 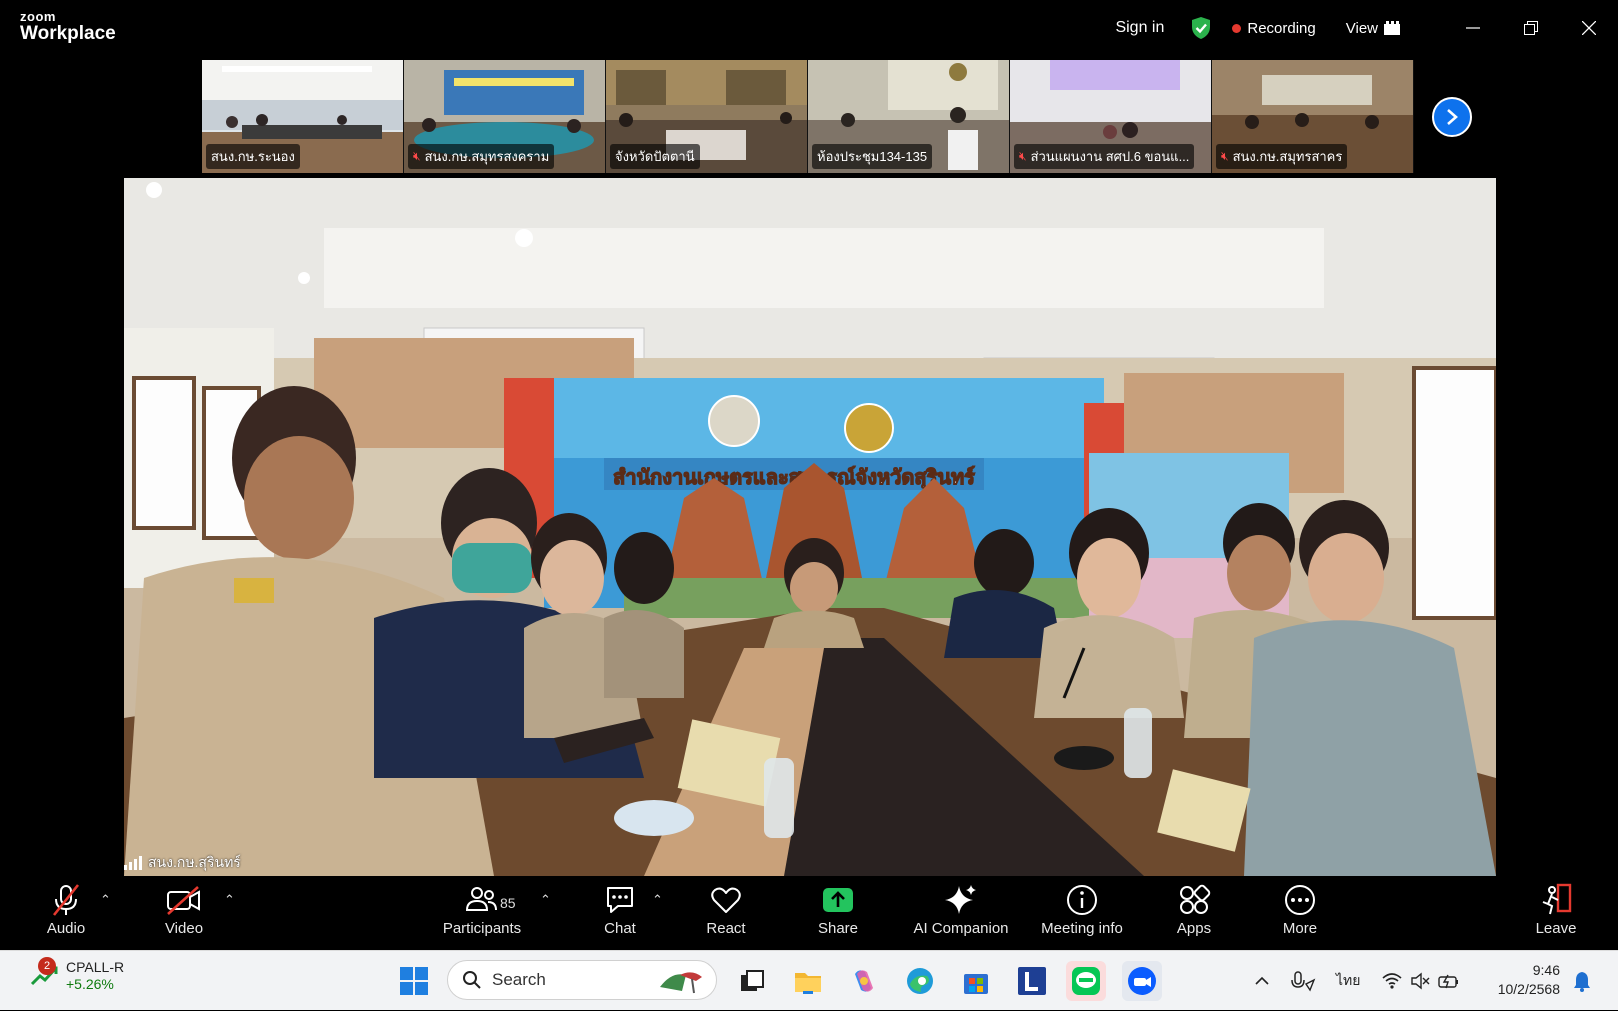 What do you see at coordinates (1262, 981) in the screenshot?
I see `show-hidden-icons-chevron-up-icon` at bounding box center [1262, 981].